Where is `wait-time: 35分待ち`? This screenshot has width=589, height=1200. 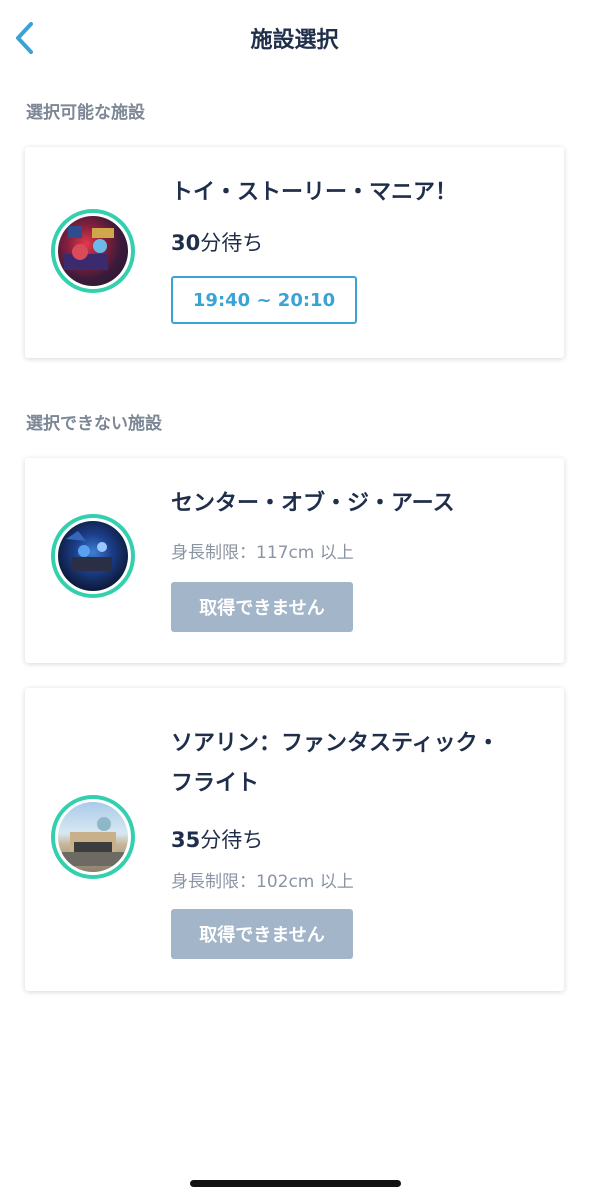 wait-time: 35分待ち is located at coordinates (217, 839).